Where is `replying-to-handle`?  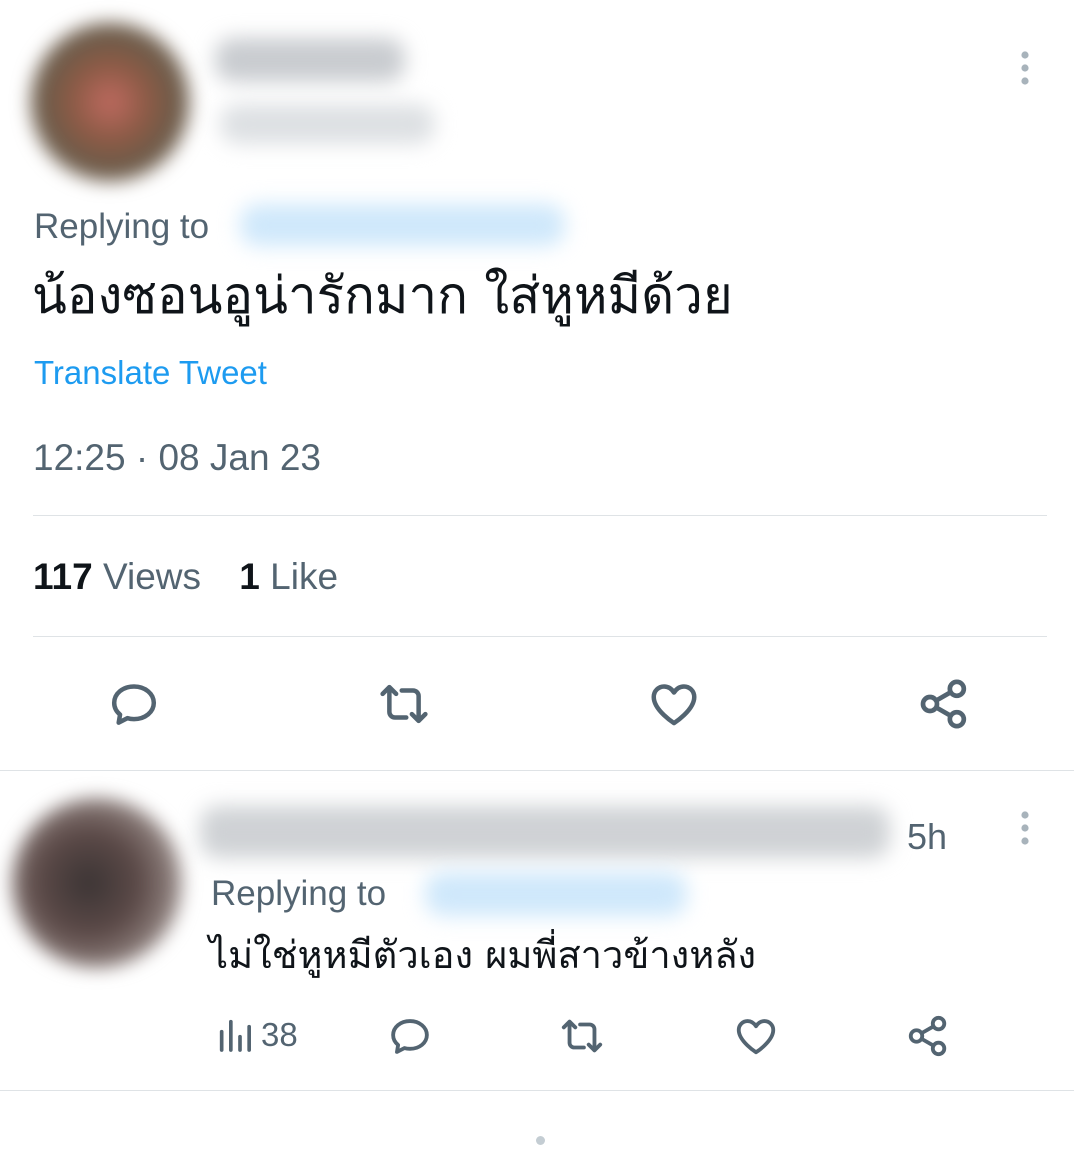 replying-to-handle is located at coordinates (402, 225).